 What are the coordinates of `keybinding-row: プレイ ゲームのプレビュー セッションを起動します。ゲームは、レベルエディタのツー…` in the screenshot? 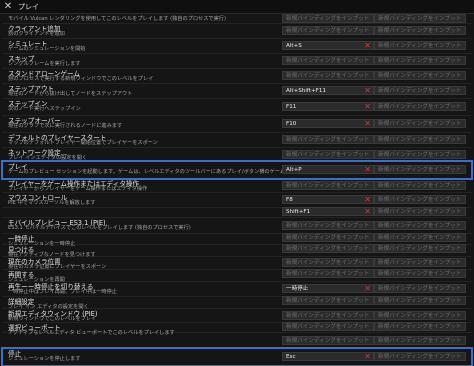 It's located at (237, 170).